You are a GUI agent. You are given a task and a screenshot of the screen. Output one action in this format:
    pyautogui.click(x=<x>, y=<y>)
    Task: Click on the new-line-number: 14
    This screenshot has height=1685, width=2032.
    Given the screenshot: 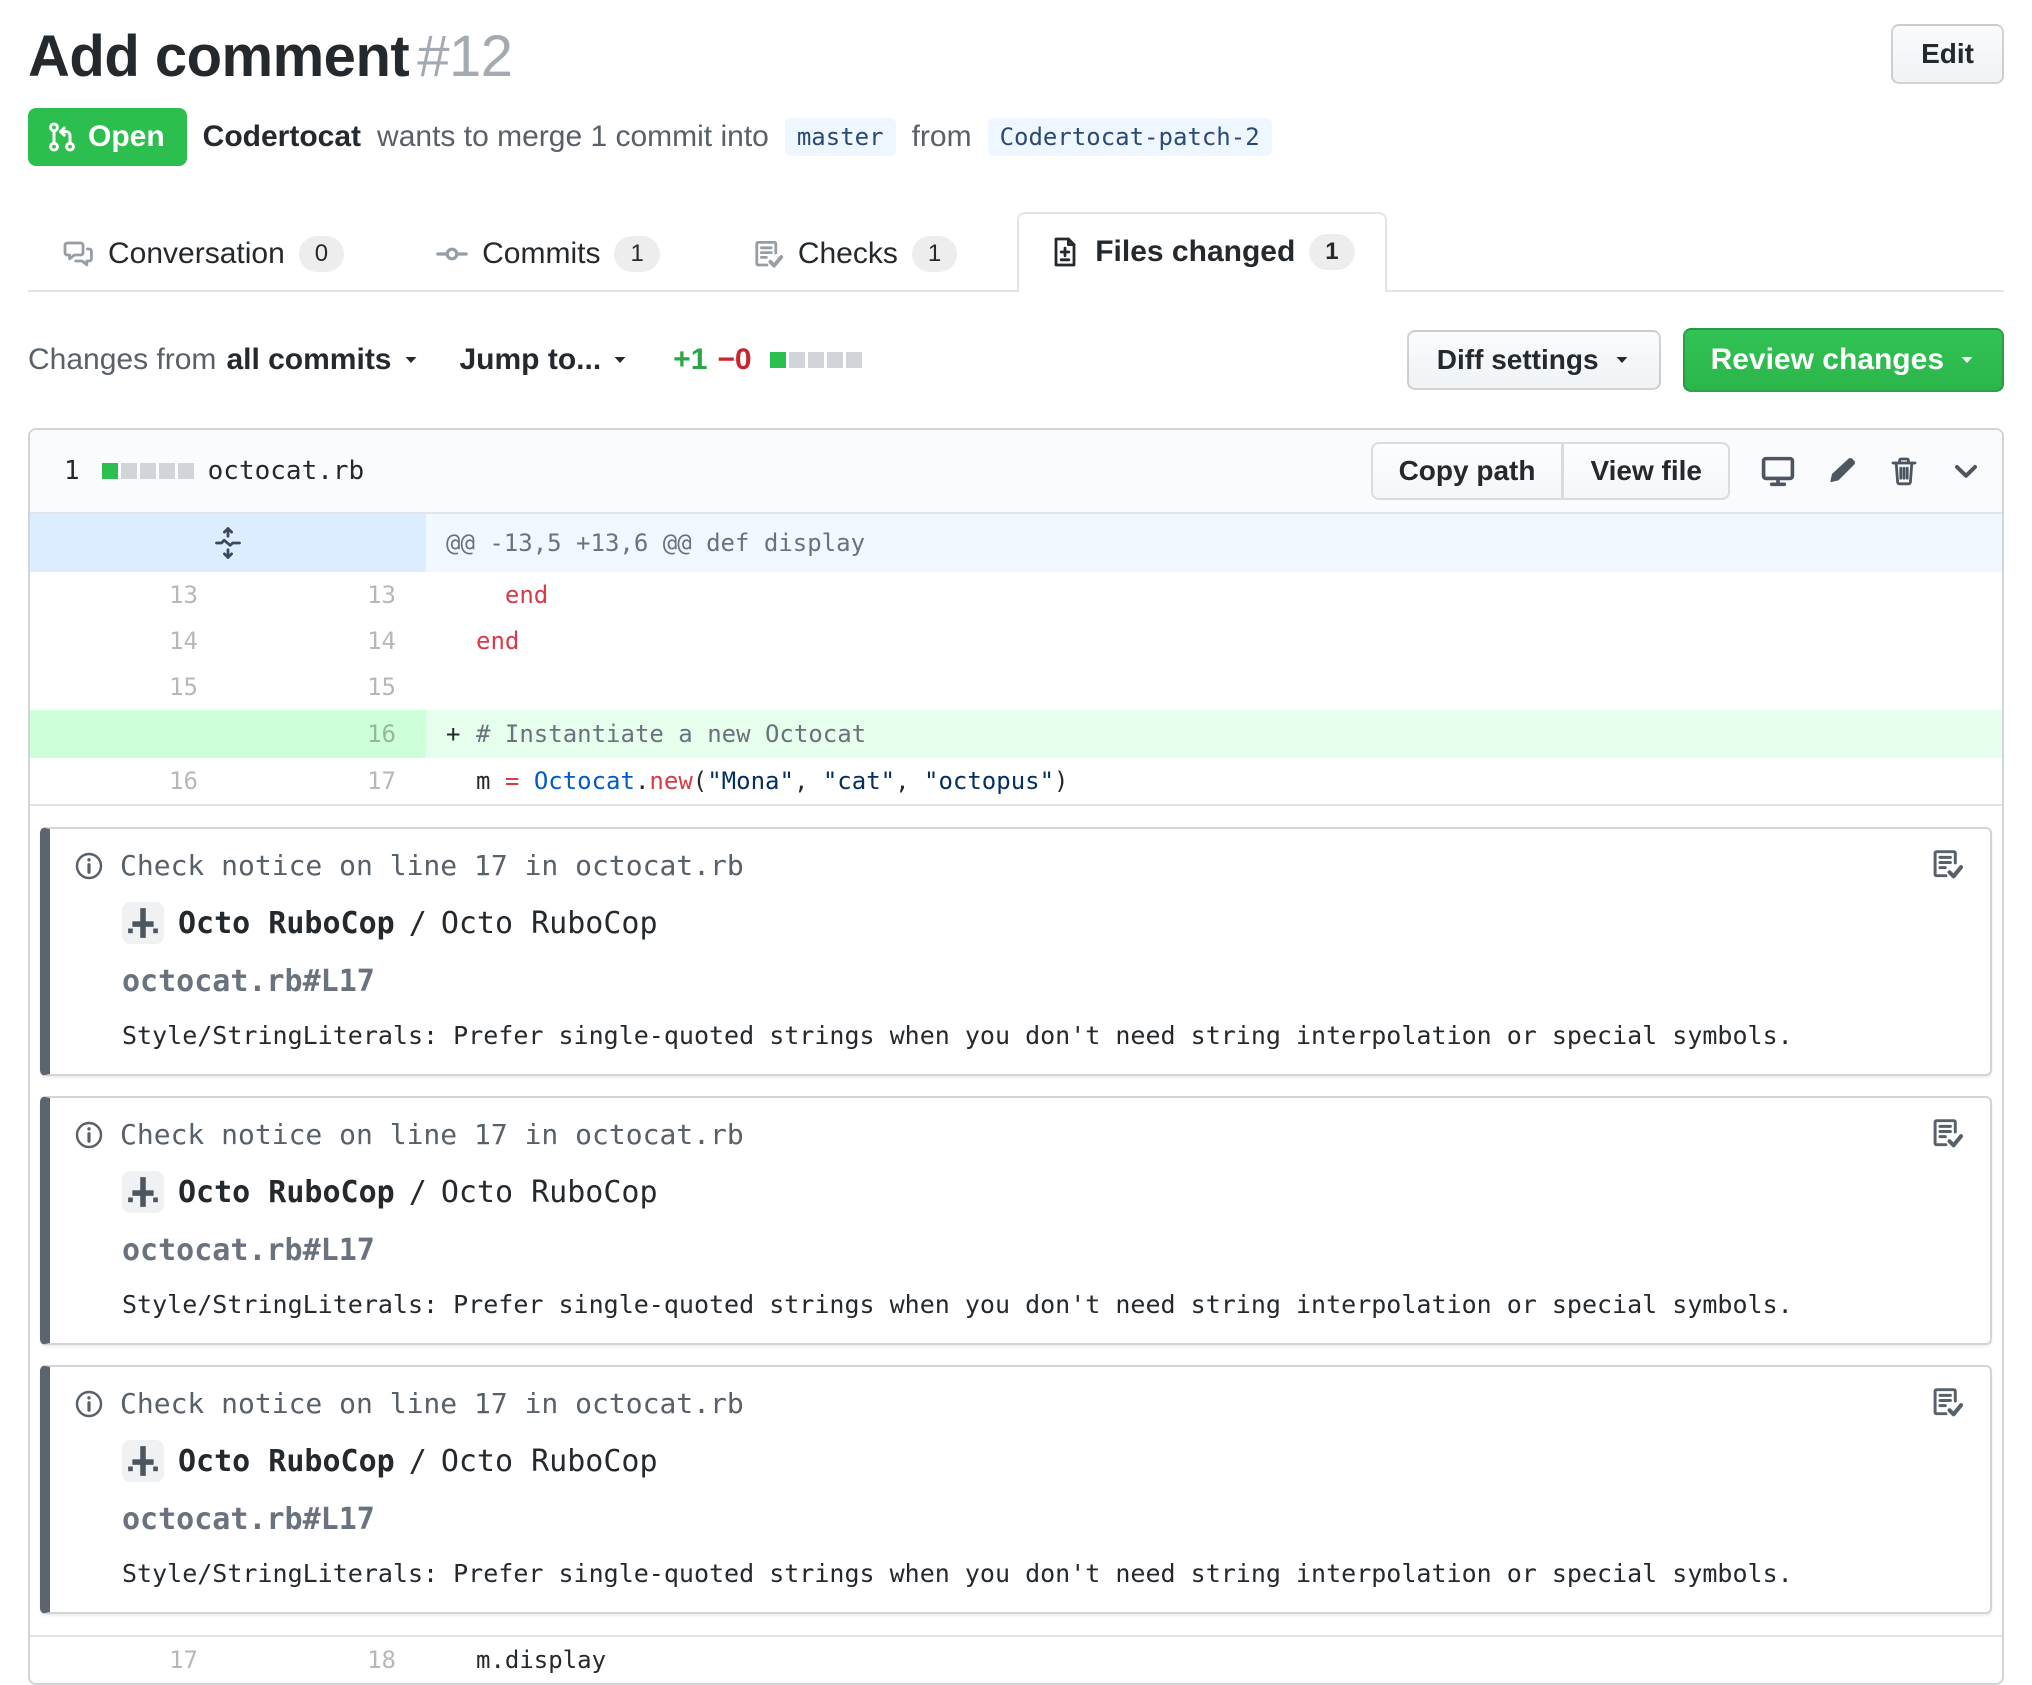 What is the action you would take?
    pyautogui.click(x=327, y=641)
    